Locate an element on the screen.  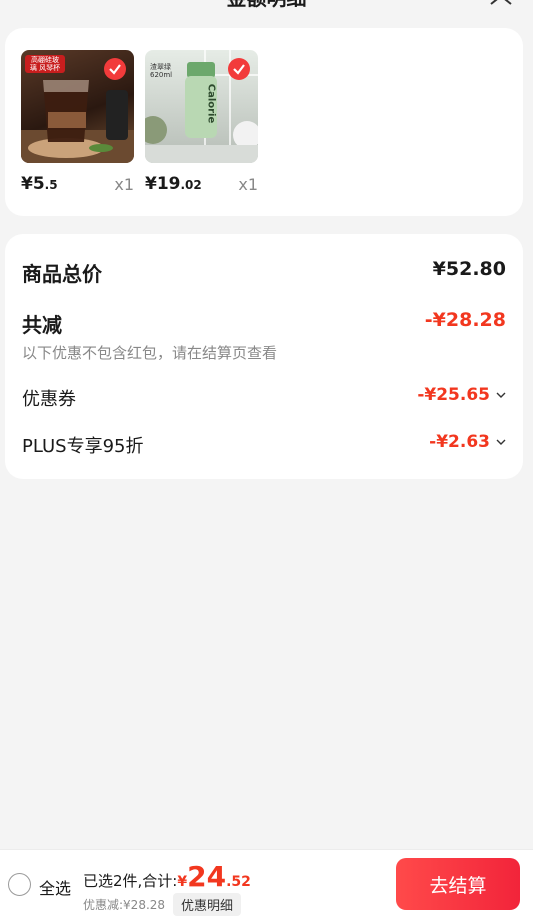
coupon-amount: -¥25.65 is located at coordinates (453, 395).